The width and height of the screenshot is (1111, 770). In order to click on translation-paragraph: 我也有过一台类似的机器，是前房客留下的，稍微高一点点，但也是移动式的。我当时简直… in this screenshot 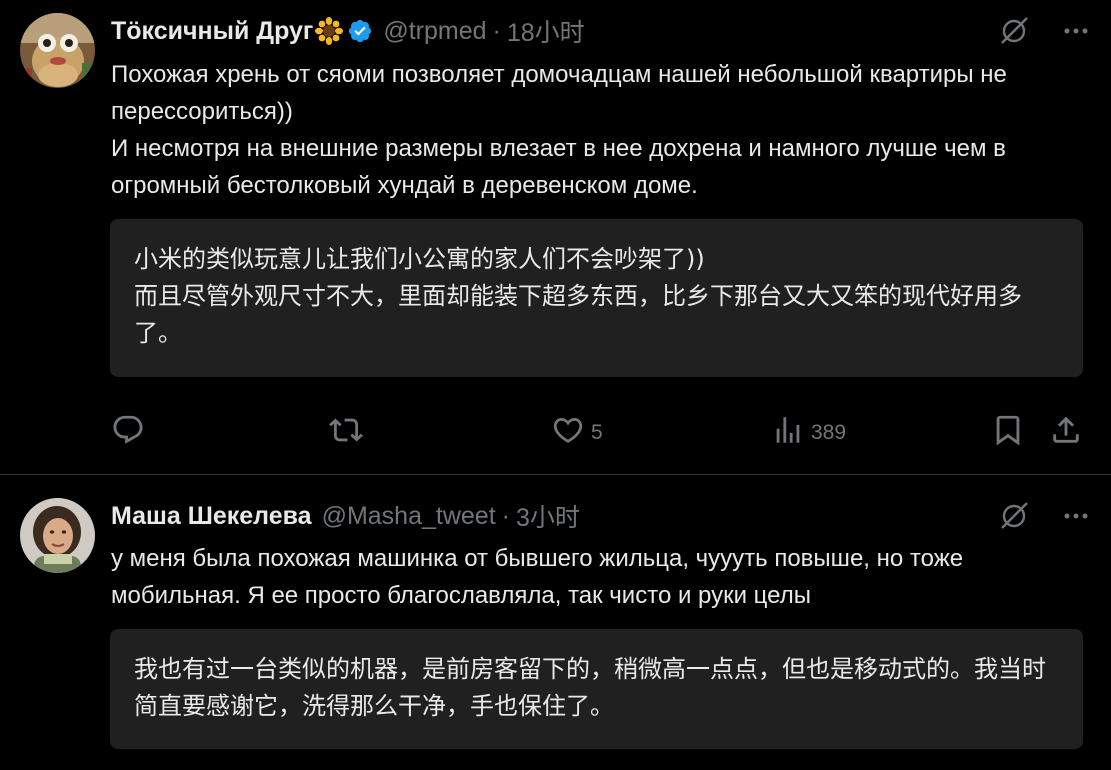, I will do `click(590, 687)`.